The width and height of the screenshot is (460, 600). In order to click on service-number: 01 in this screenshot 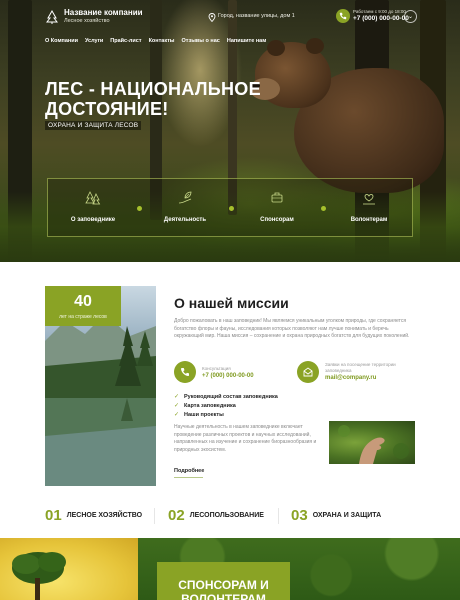, I will do `click(53, 515)`.